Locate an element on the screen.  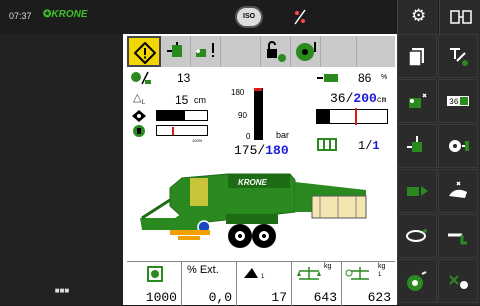
menu-button: ■■■ is located at coordinates (62, 295).